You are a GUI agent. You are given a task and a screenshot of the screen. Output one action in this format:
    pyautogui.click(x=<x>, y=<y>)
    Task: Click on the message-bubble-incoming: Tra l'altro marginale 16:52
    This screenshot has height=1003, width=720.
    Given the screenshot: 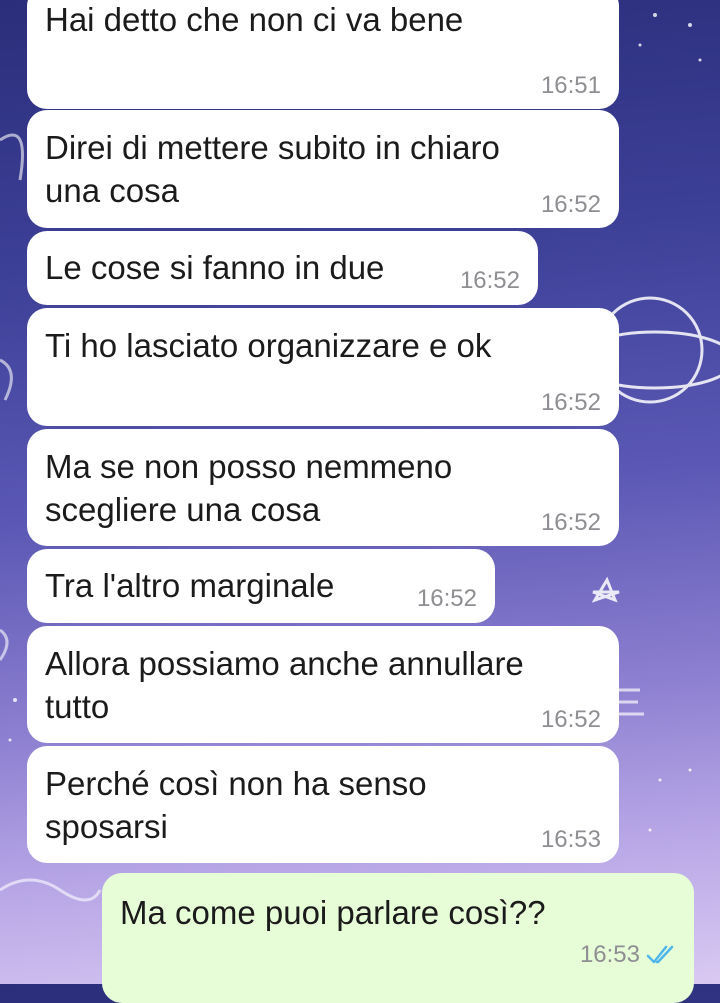 What is the action you would take?
    pyautogui.click(x=261, y=586)
    